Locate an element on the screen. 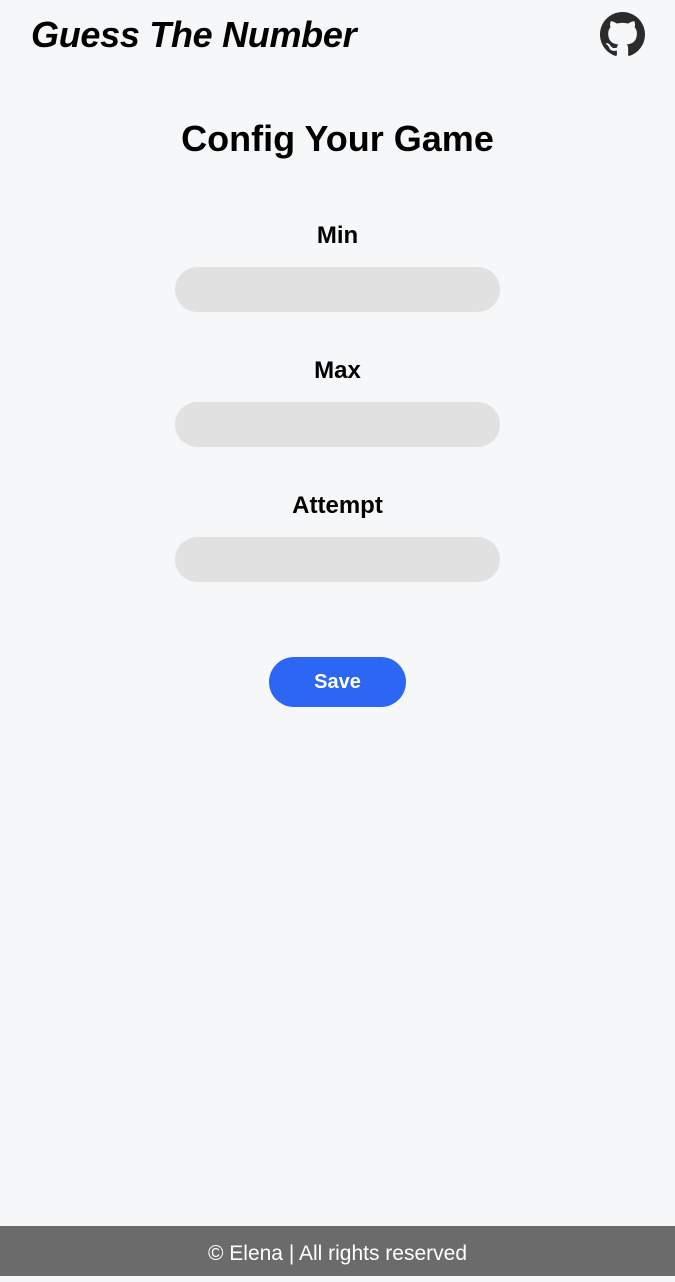 Image resolution: width=675 pixels, height=1282 pixels. github-icon is located at coordinates (622, 34).